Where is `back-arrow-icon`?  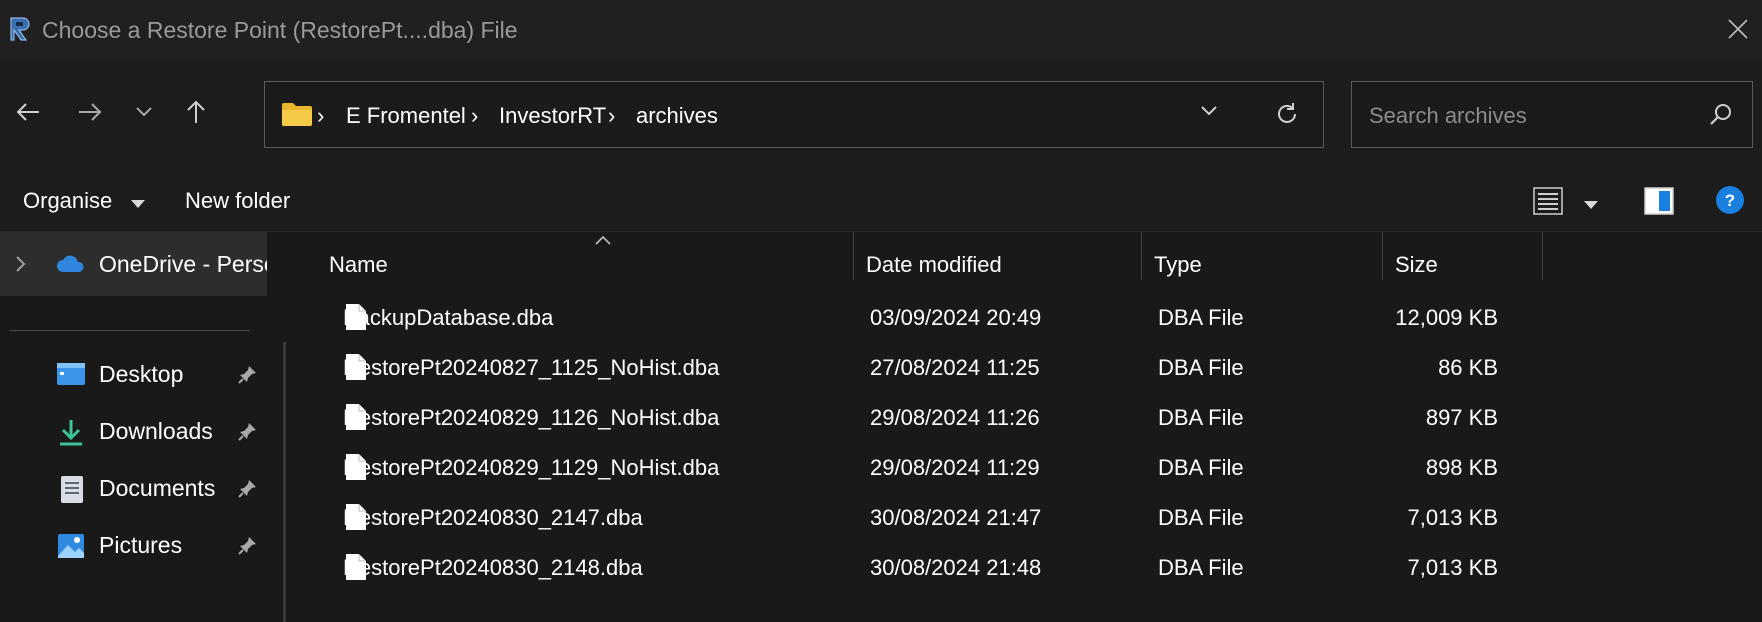
back-arrow-icon is located at coordinates (27, 112).